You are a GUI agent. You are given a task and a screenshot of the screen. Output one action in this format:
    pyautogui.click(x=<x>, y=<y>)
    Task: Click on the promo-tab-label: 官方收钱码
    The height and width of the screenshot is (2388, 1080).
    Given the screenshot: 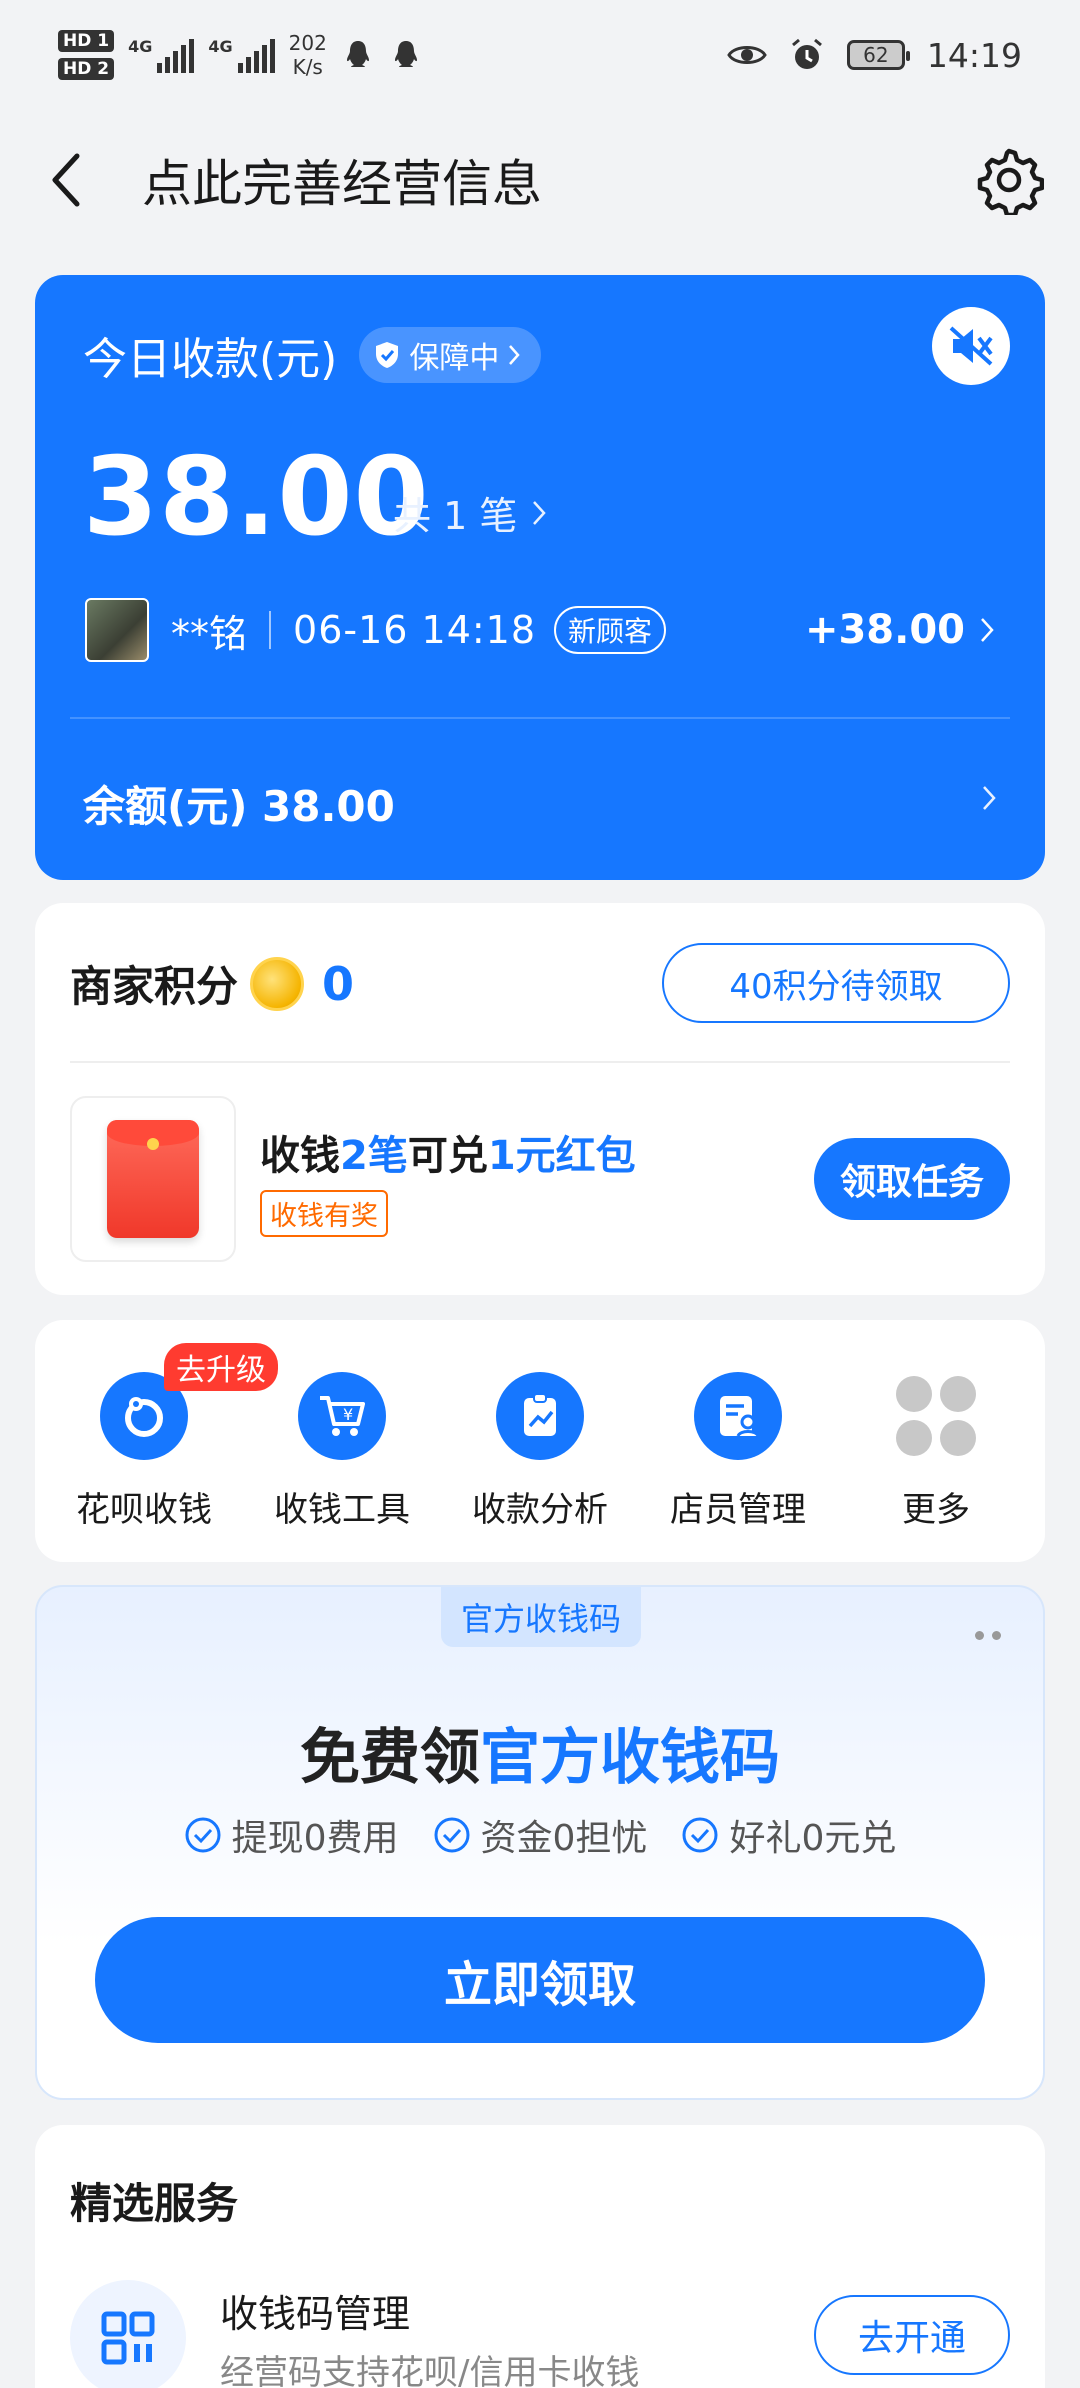 What is the action you would take?
    pyautogui.click(x=541, y=1617)
    